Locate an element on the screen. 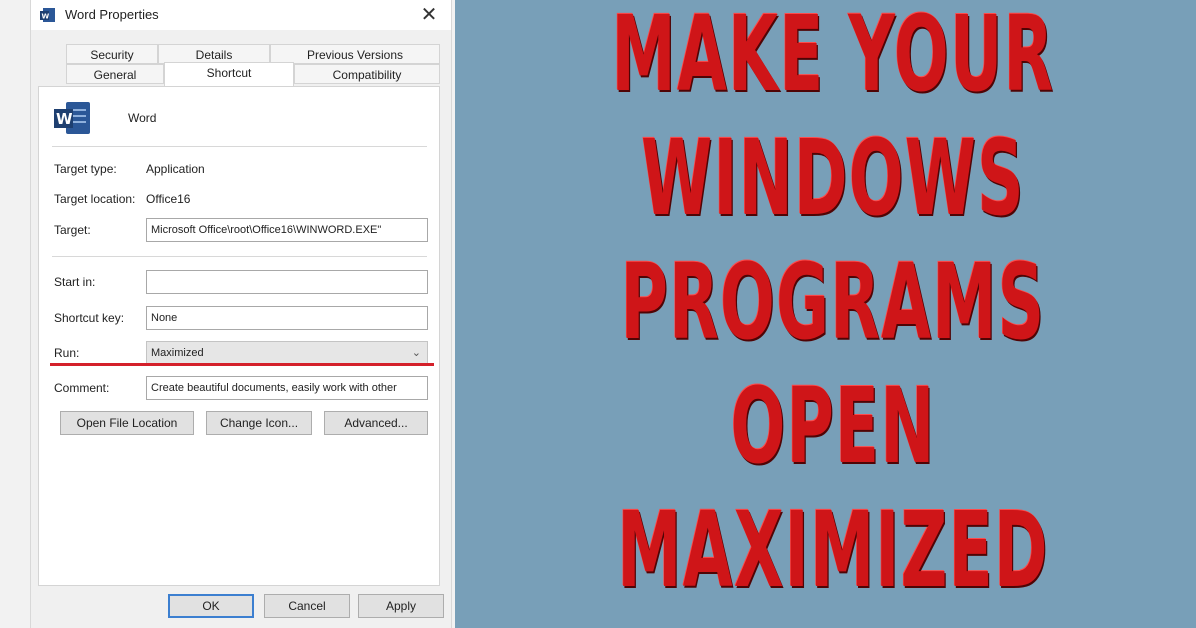 This screenshot has height=628, width=1196. target-label: Target: is located at coordinates (72, 230).